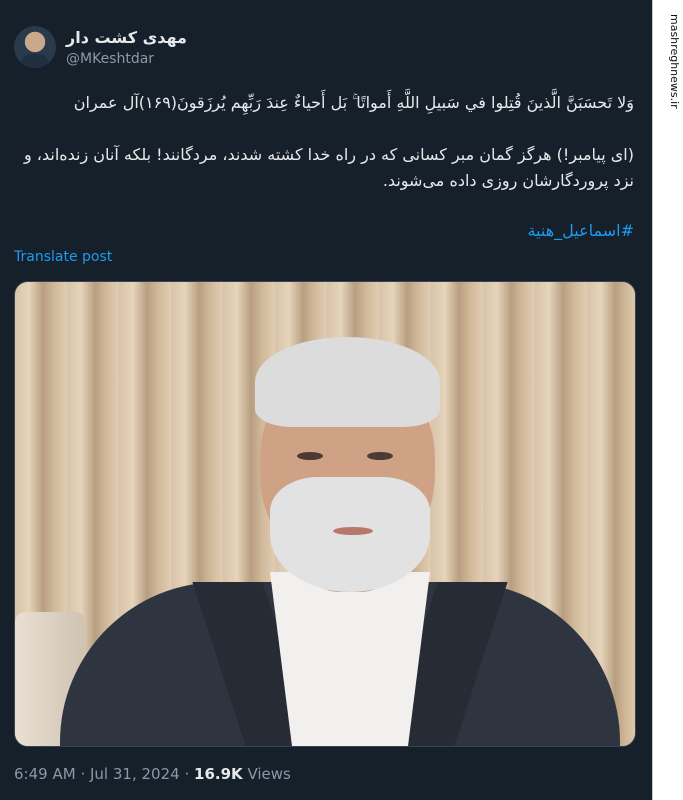  Describe the element at coordinates (218, 774) in the screenshot. I see `views-count: 16.9K` at that location.